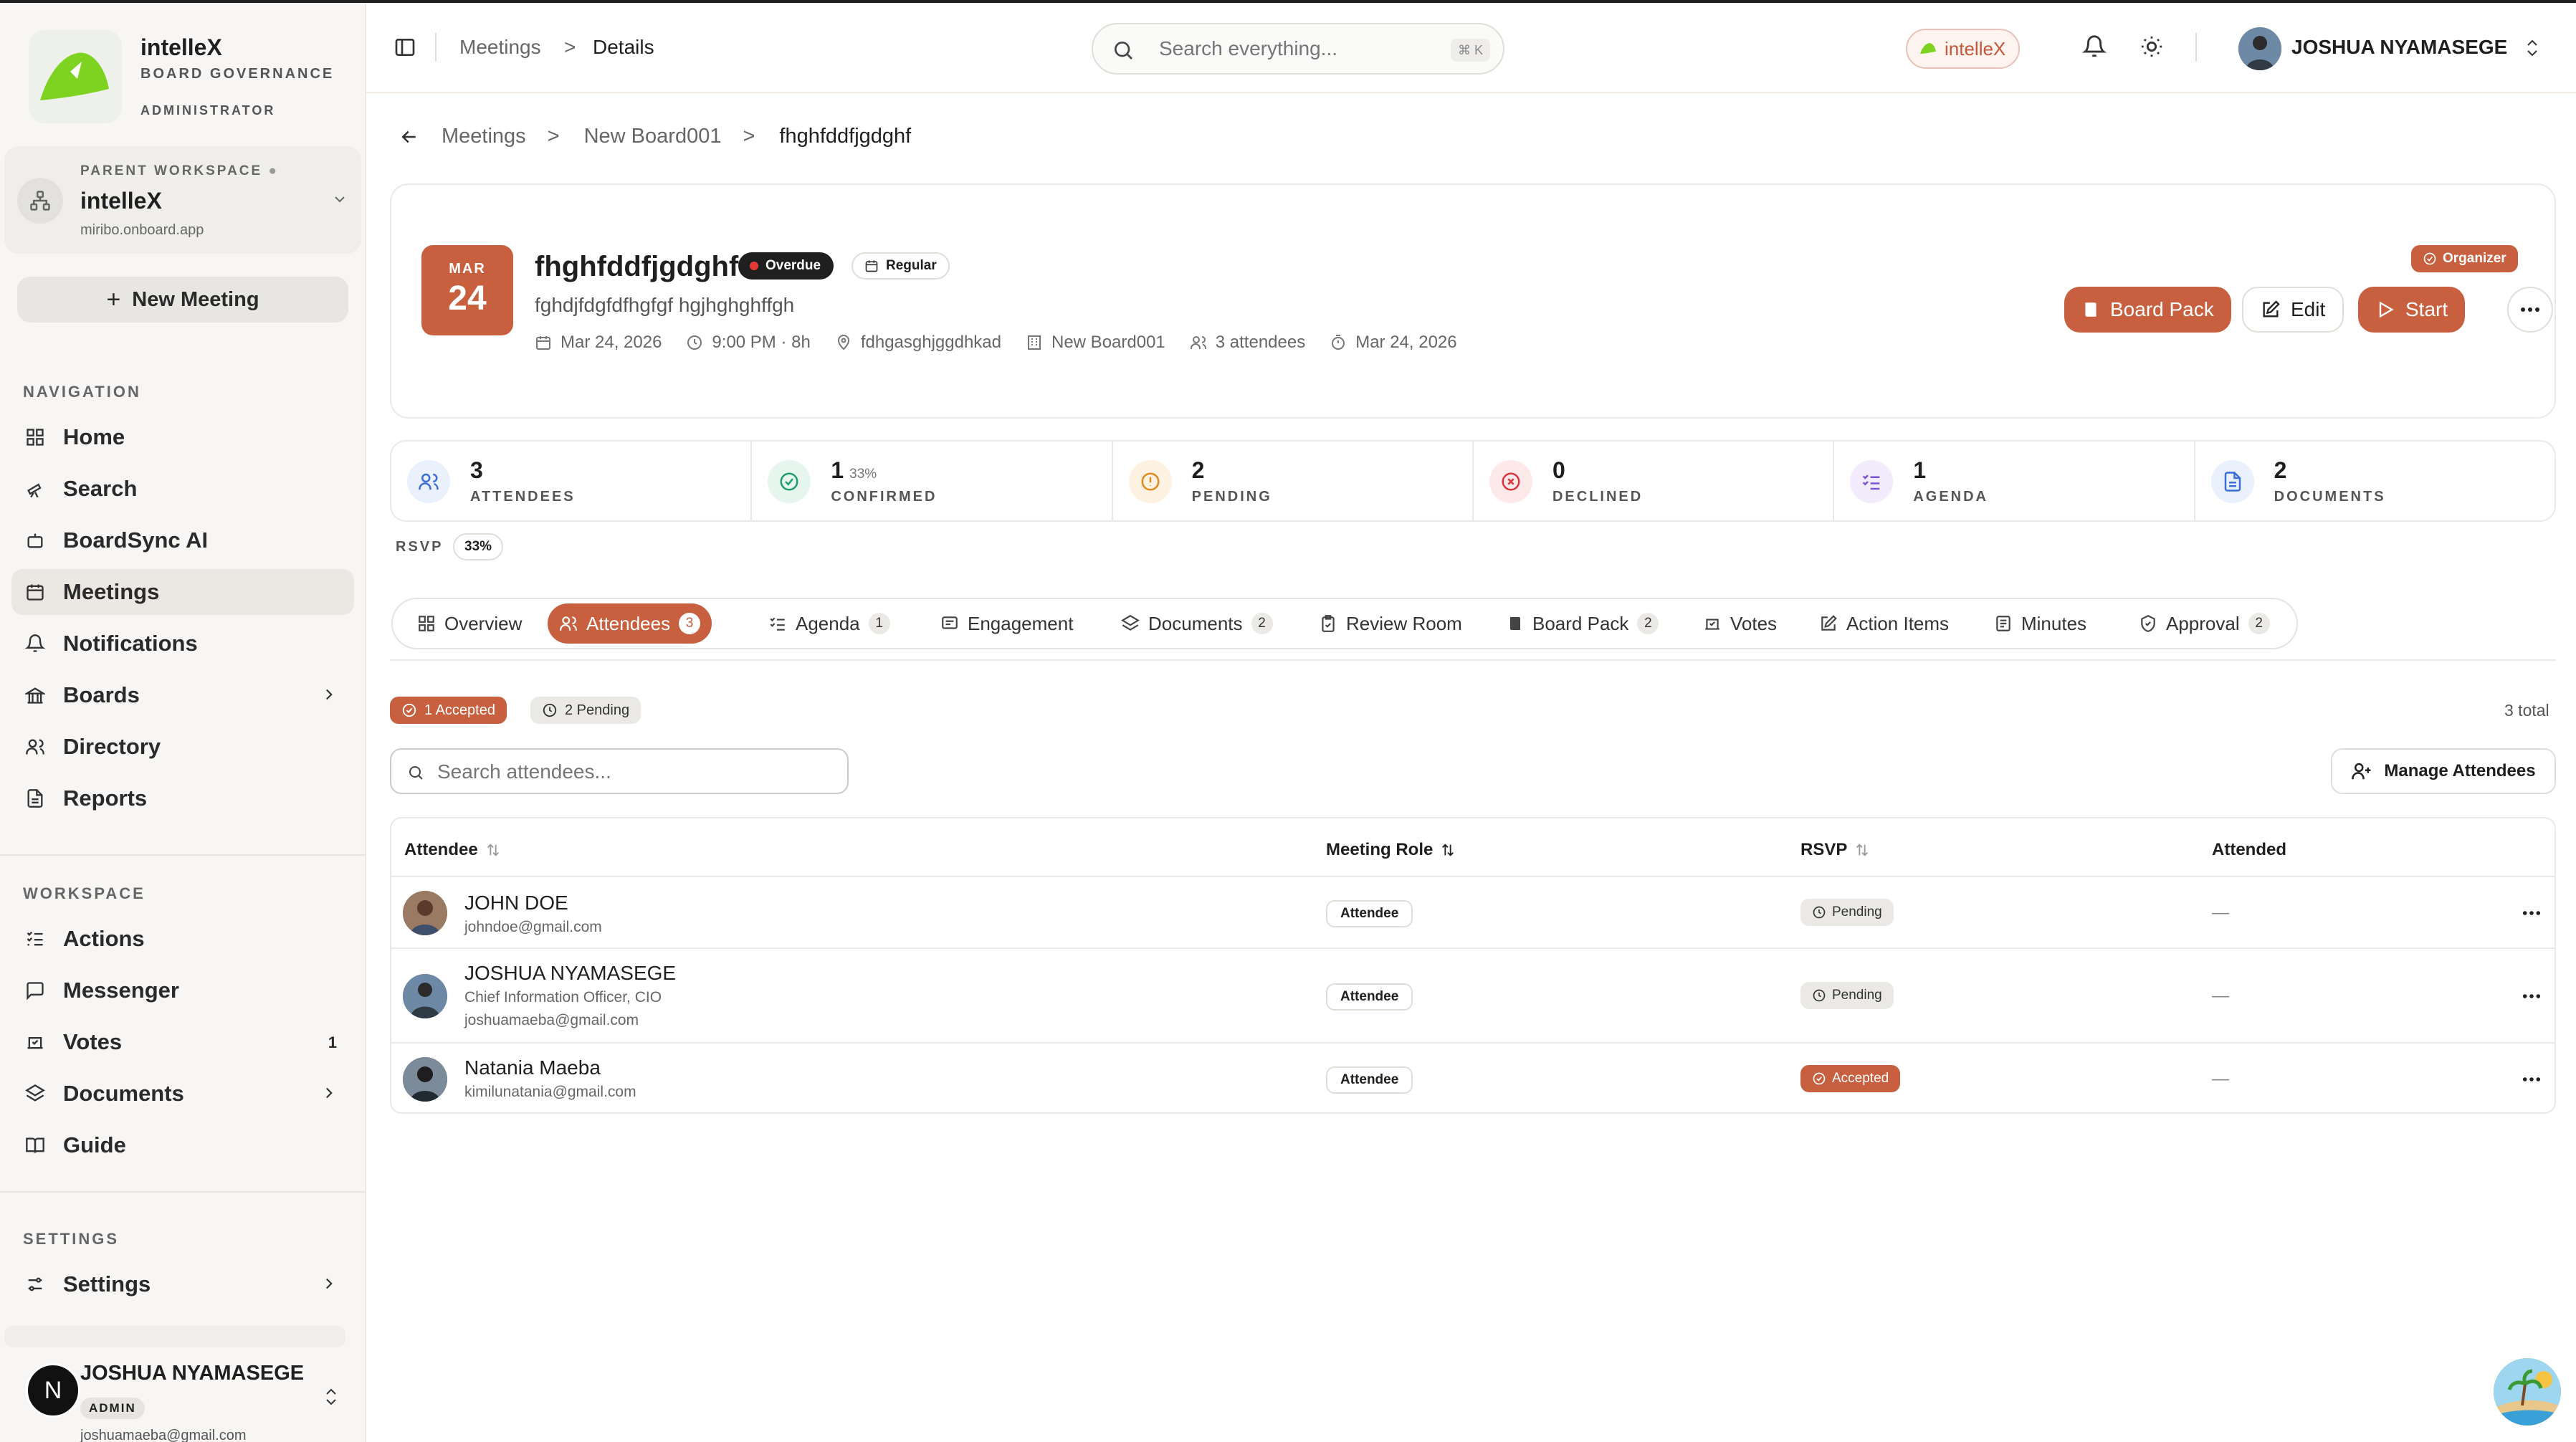 The height and width of the screenshot is (1442, 2576). What do you see at coordinates (469, 623) in the screenshot?
I see `tab-overview: Overview` at bounding box center [469, 623].